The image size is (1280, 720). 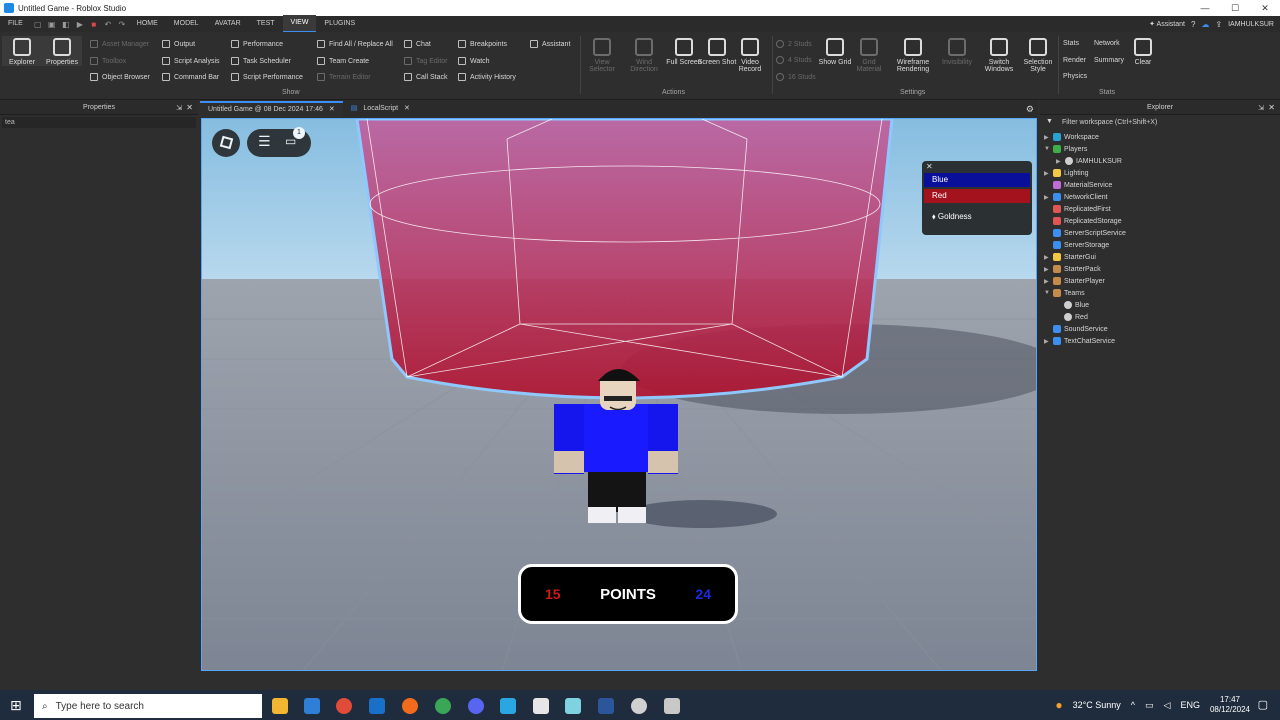 I want to click on network-icon: ▭, so click(x=1149, y=705).